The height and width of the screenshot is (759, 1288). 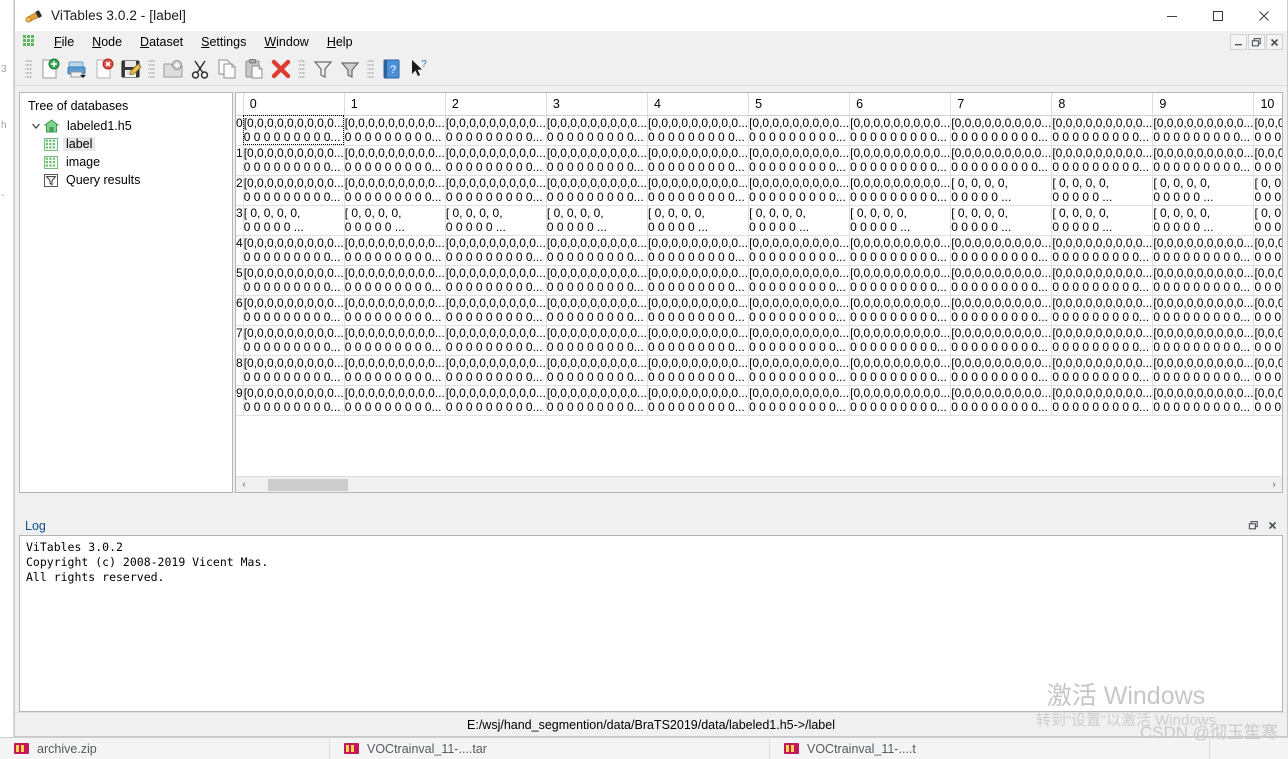 I want to click on help-button: ?, so click(x=391, y=69).